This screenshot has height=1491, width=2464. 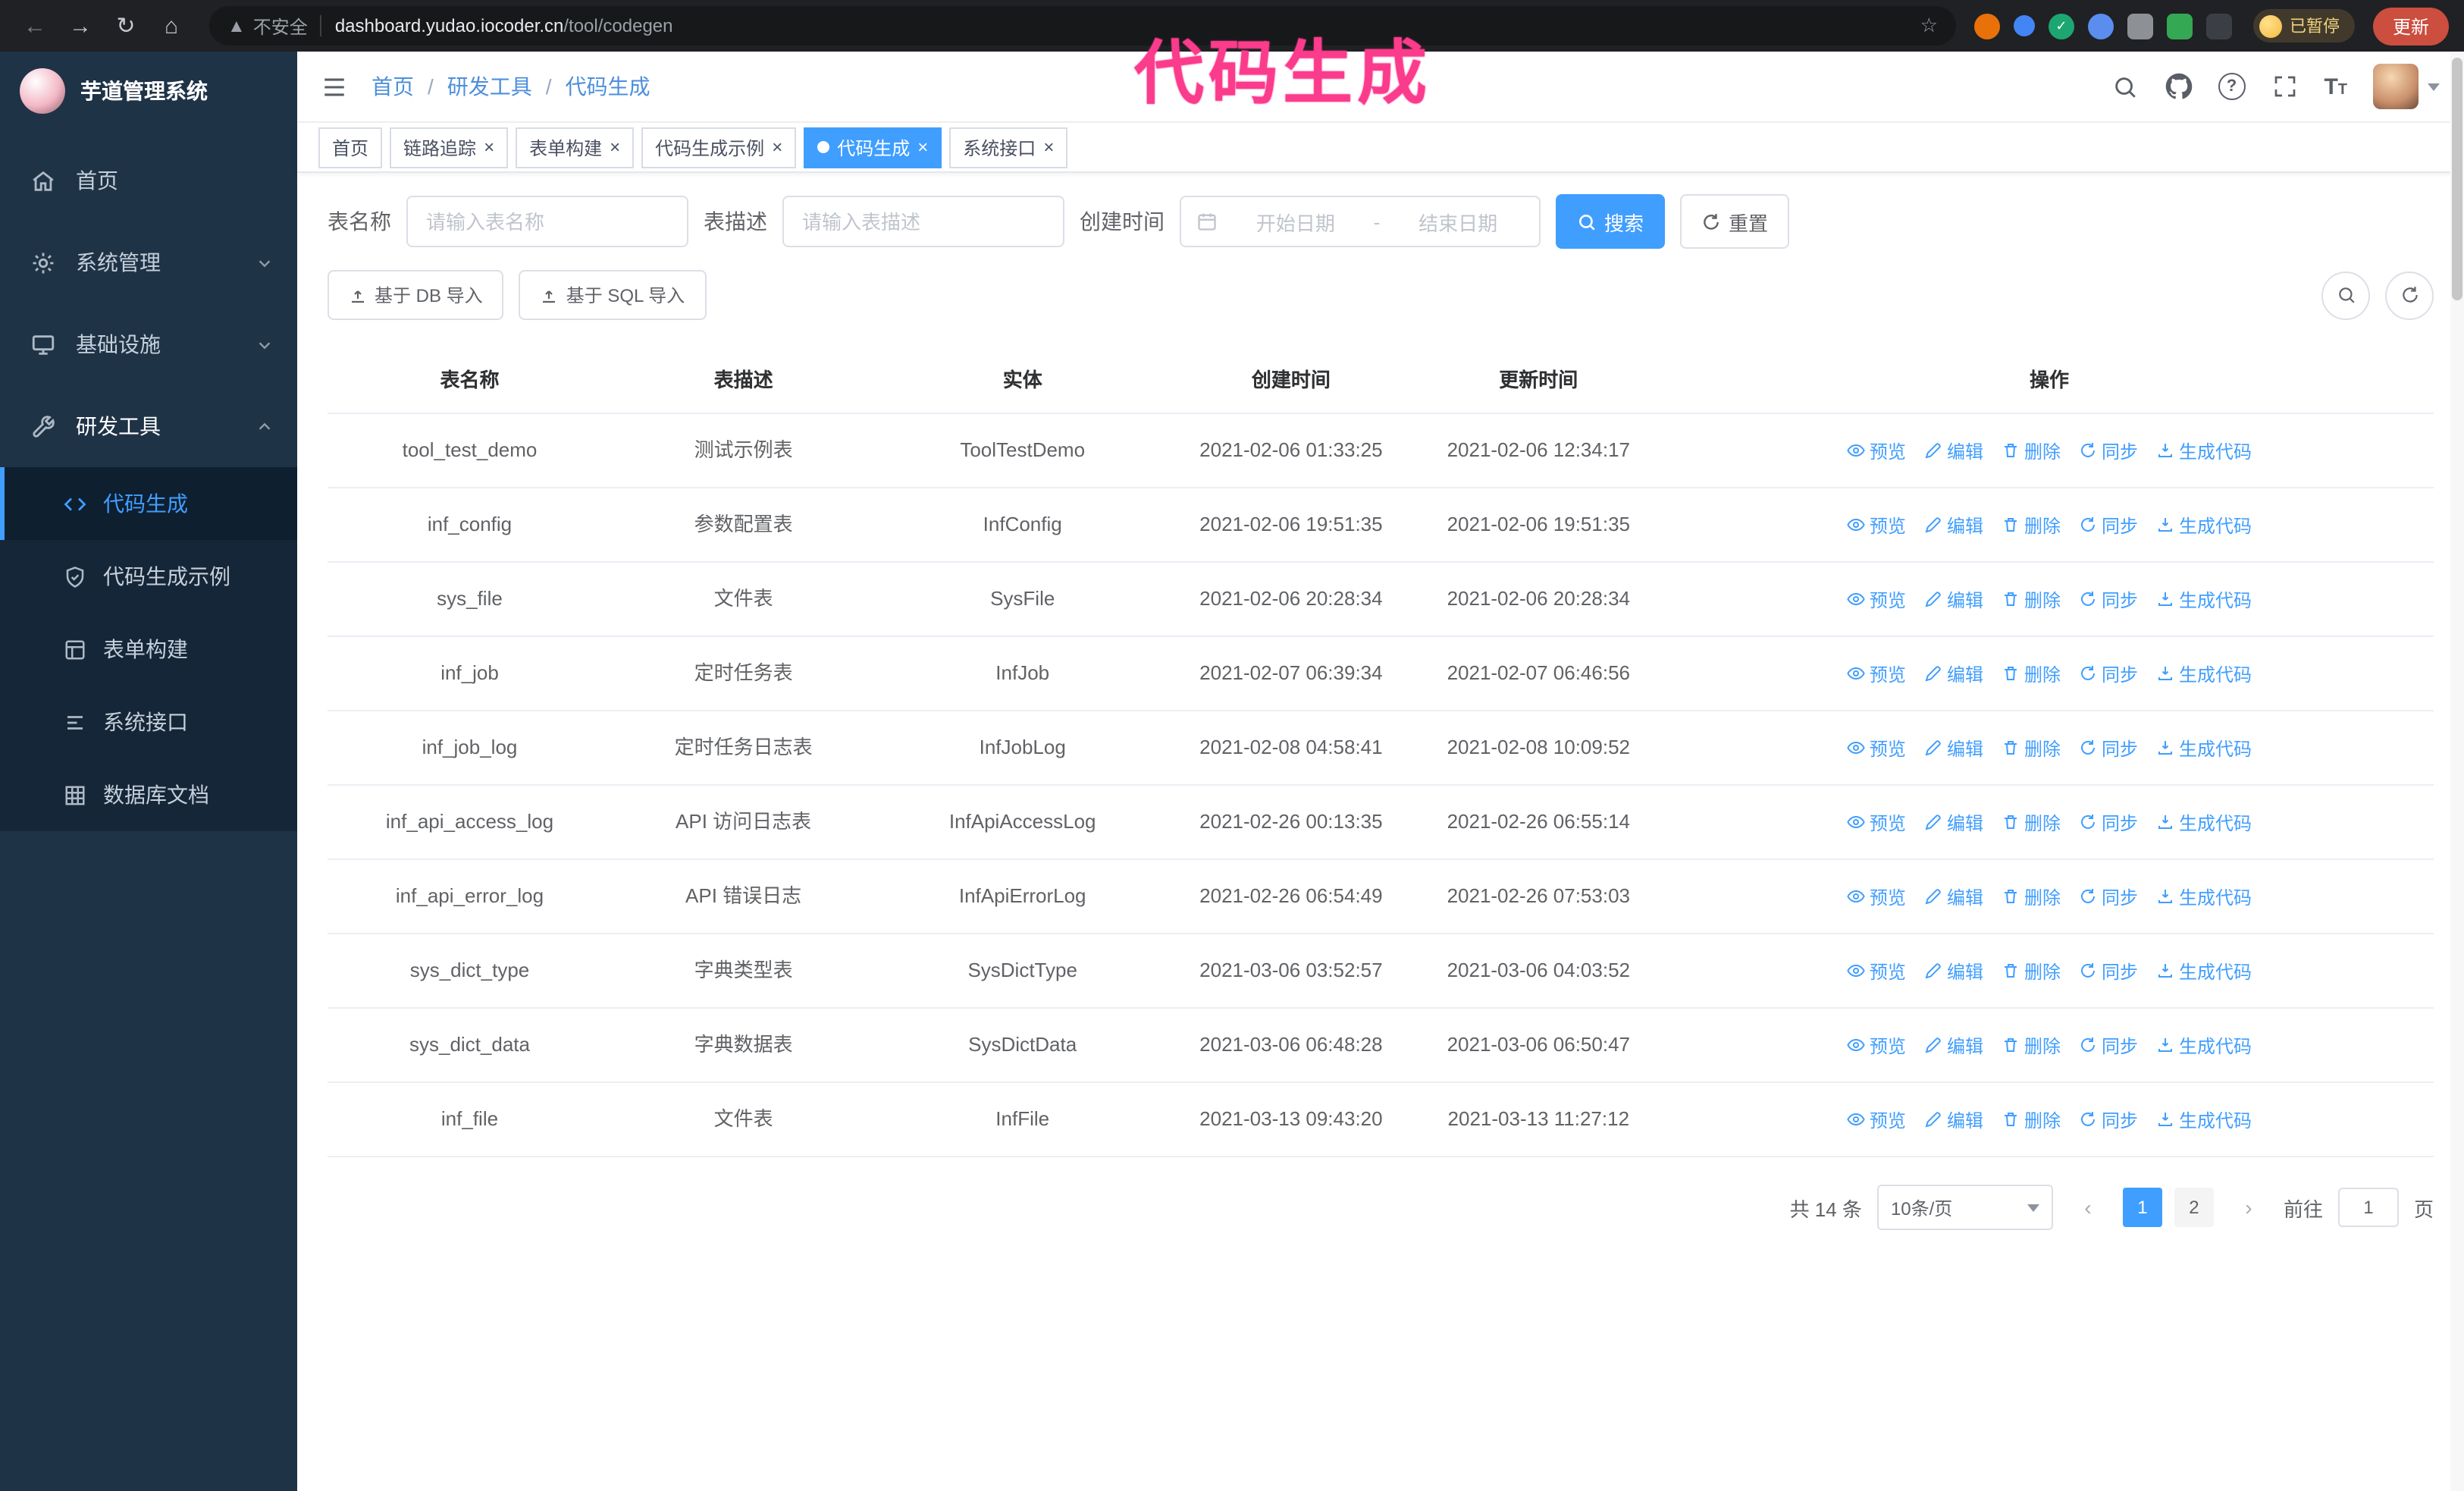 I want to click on logo: 芋道管理系统, so click(x=148, y=91).